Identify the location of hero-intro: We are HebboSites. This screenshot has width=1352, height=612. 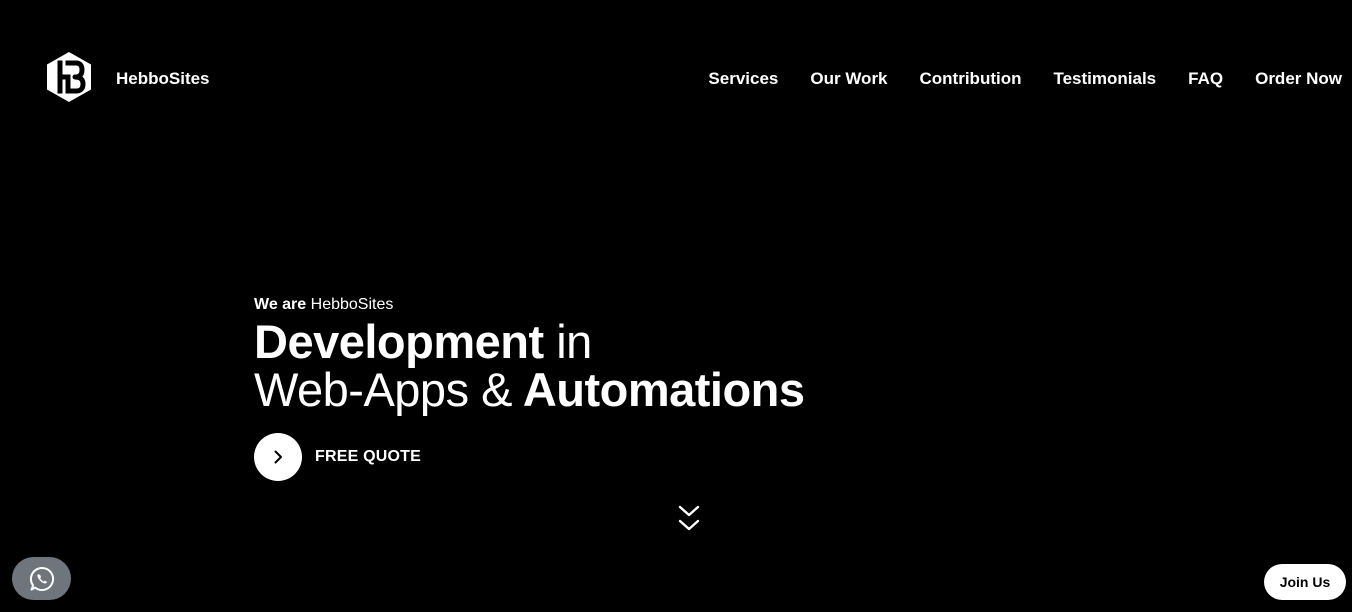
(614, 305).